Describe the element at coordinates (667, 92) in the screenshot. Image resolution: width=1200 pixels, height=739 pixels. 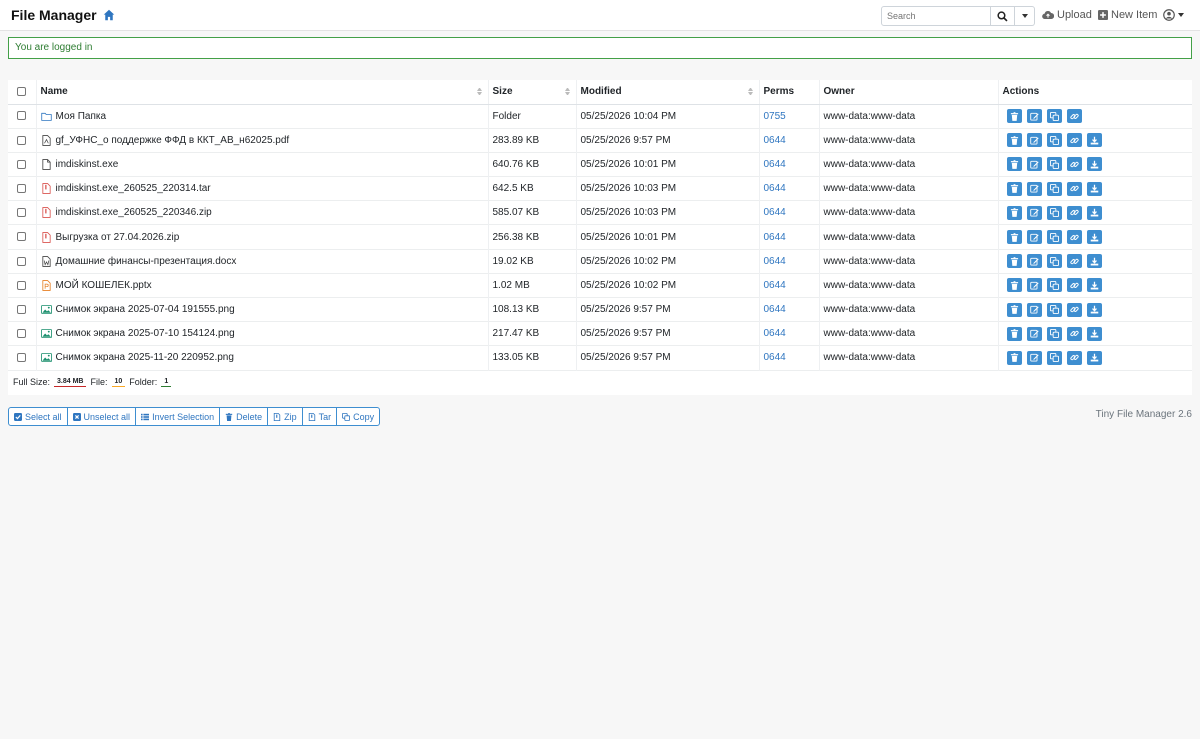
I see `header-modified: Modified` at that location.